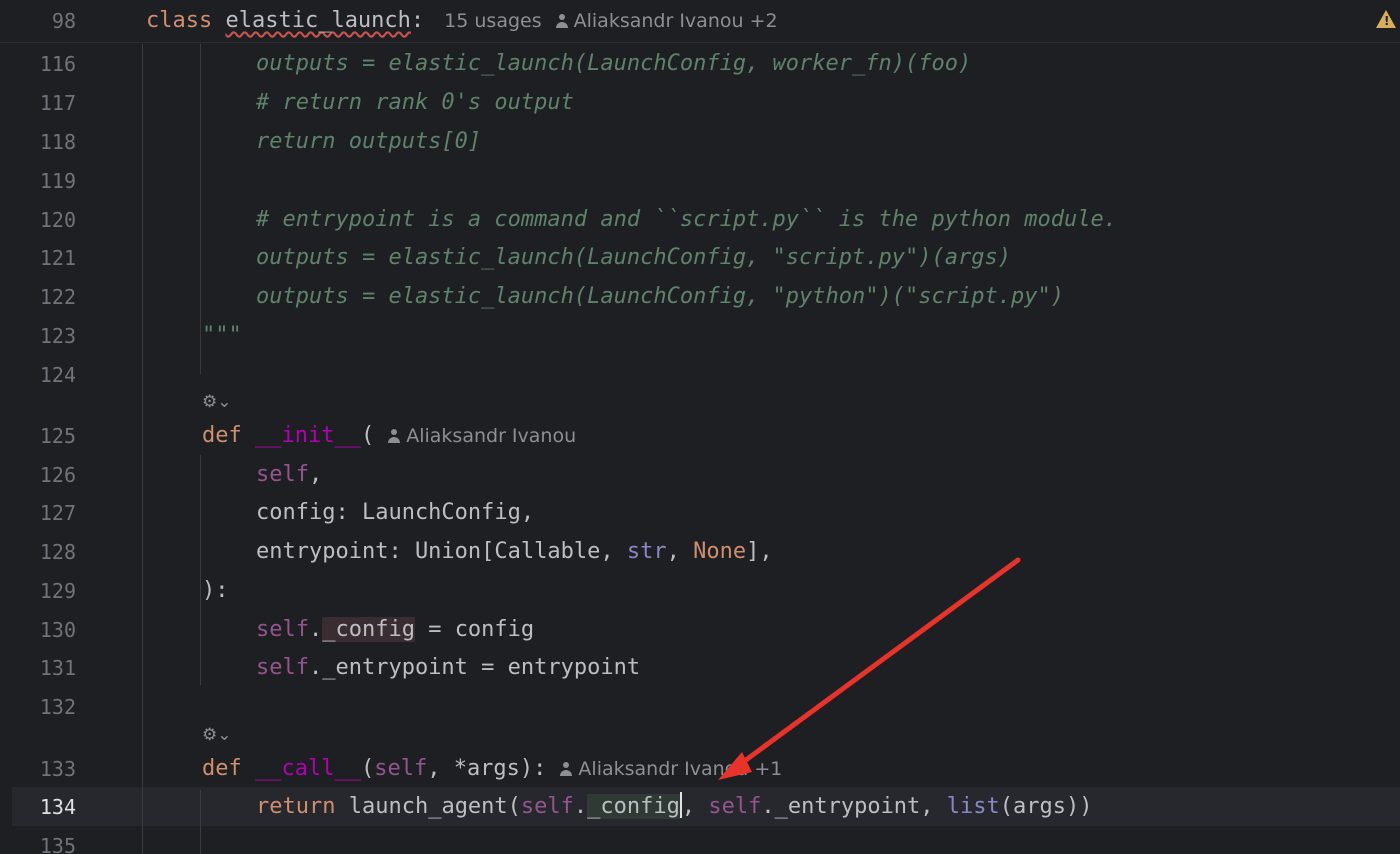 The width and height of the screenshot is (1400, 854). Describe the element at coordinates (869, 668) in the screenshot. I see `annotation-arrow` at that location.